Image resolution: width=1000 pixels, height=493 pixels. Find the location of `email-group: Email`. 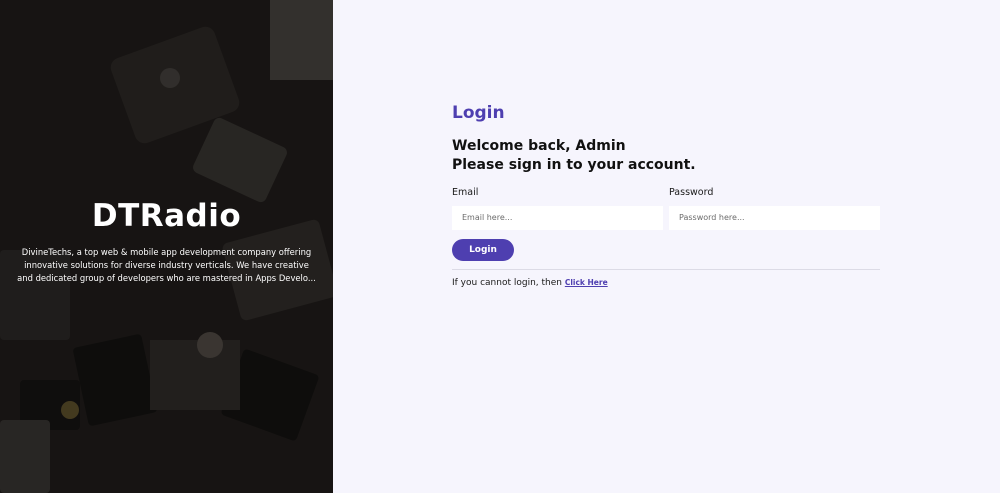

email-group: Email is located at coordinates (557, 208).